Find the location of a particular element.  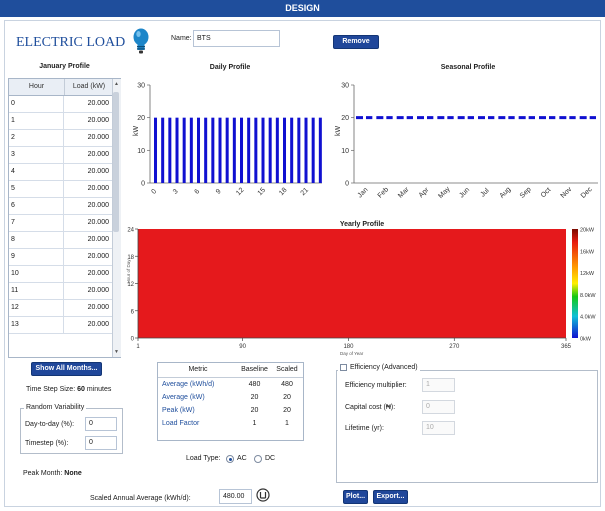

table-row: 12 20.000 is located at coordinates (64, 308).